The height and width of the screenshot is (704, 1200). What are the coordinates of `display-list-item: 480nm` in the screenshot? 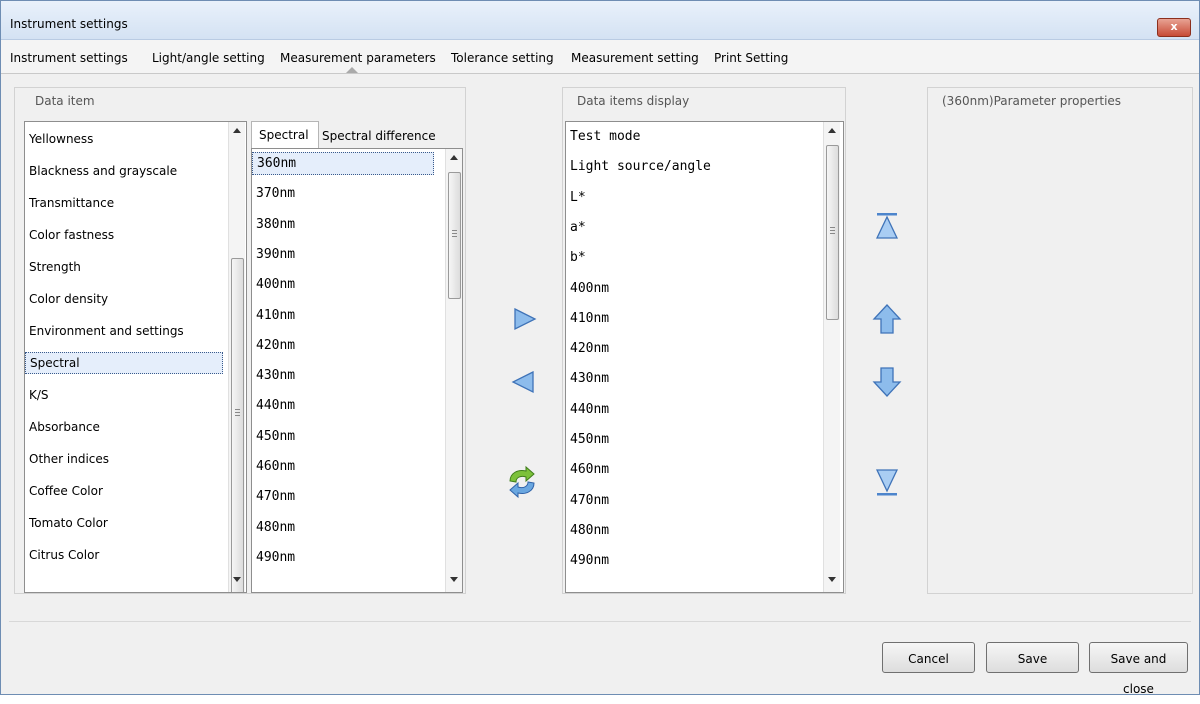 It's located at (589, 530).